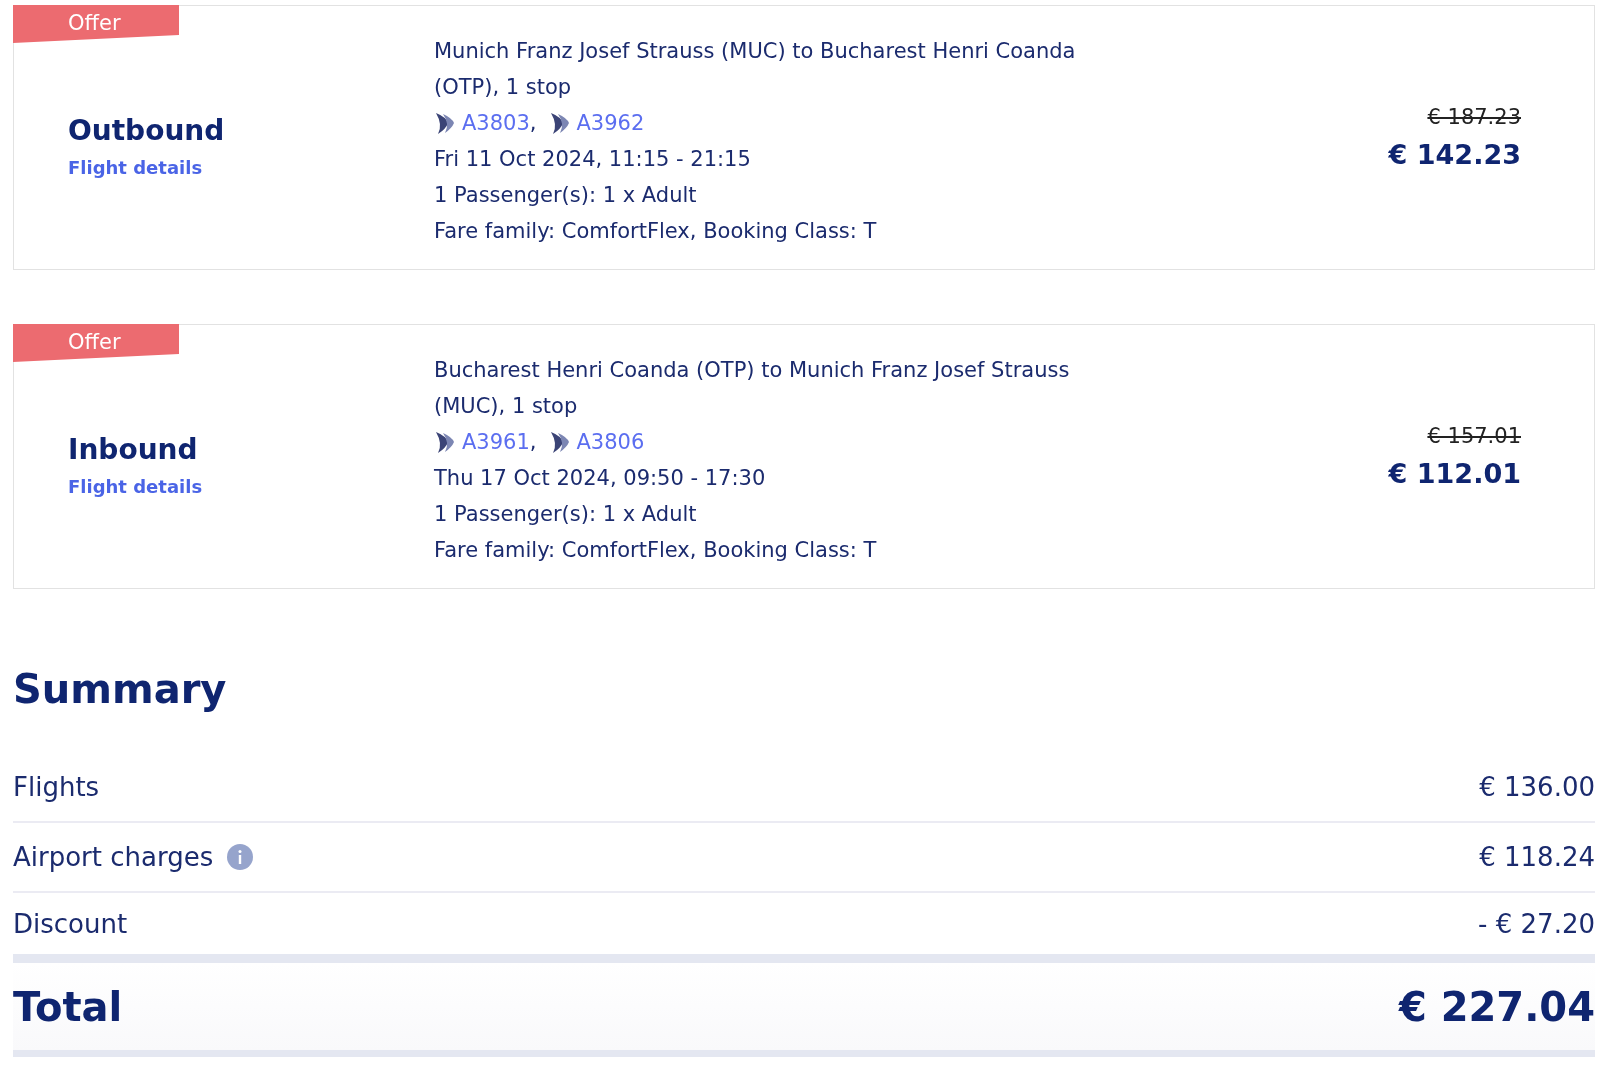  Describe the element at coordinates (610, 122) in the screenshot. I see `flight-number-link: A3962` at that location.